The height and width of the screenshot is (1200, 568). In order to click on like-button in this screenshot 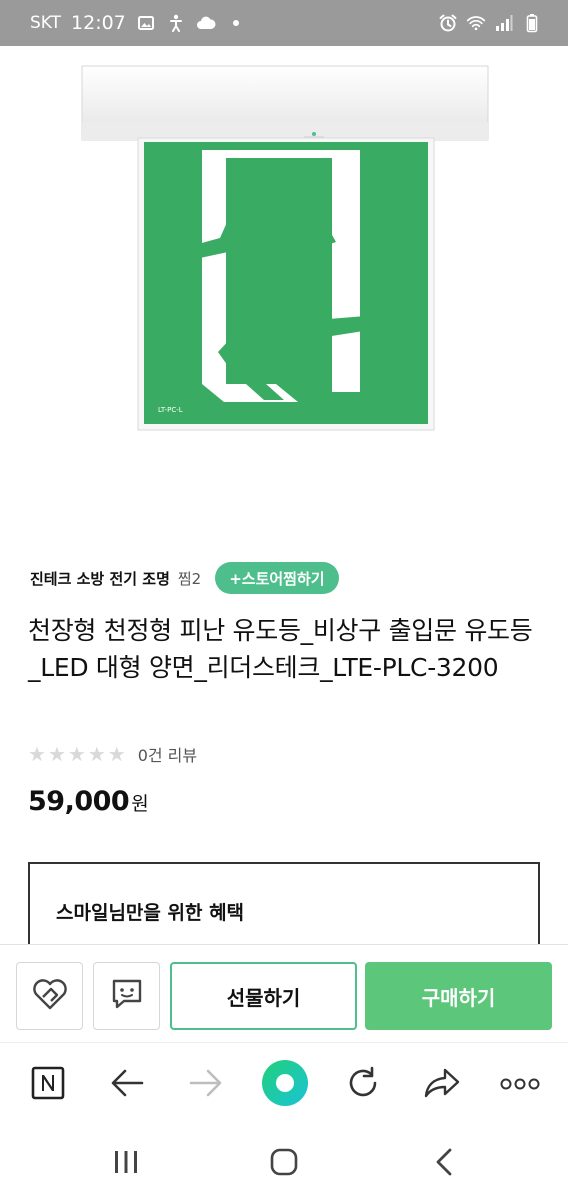, I will do `click(49, 996)`.